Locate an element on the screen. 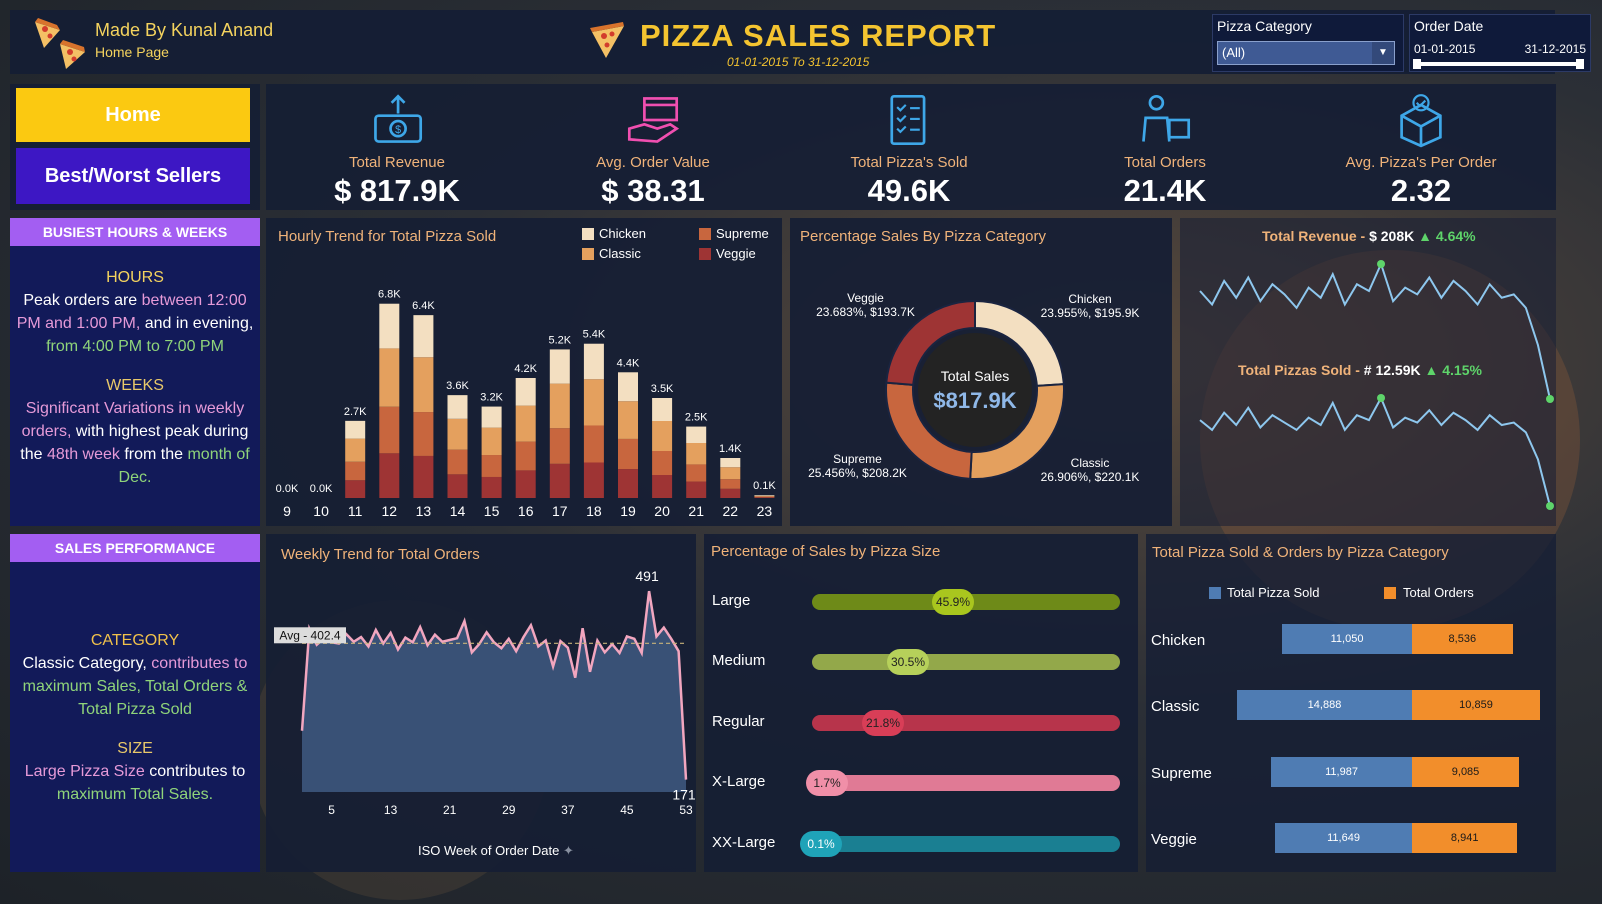  hourly-x-tick: 17 is located at coordinates (560, 511).